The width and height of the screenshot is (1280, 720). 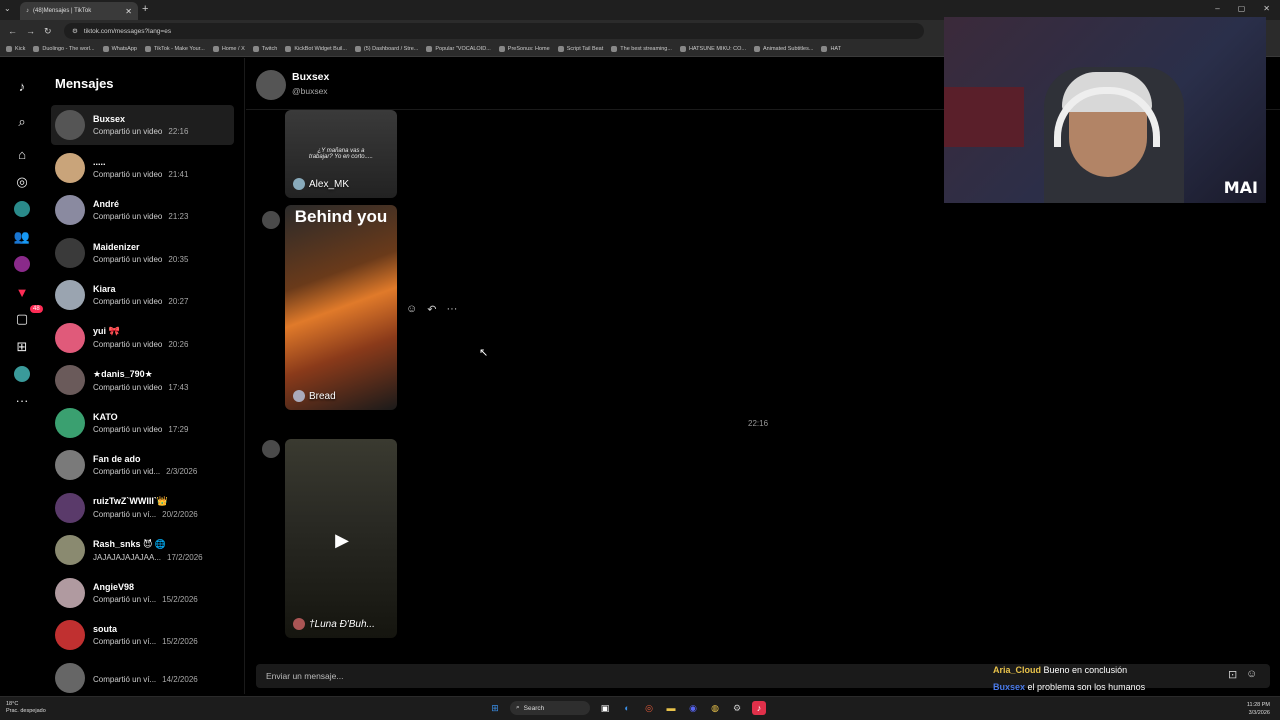 I want to click on emoji-icon: ☺, so click(x=1251, y=674).